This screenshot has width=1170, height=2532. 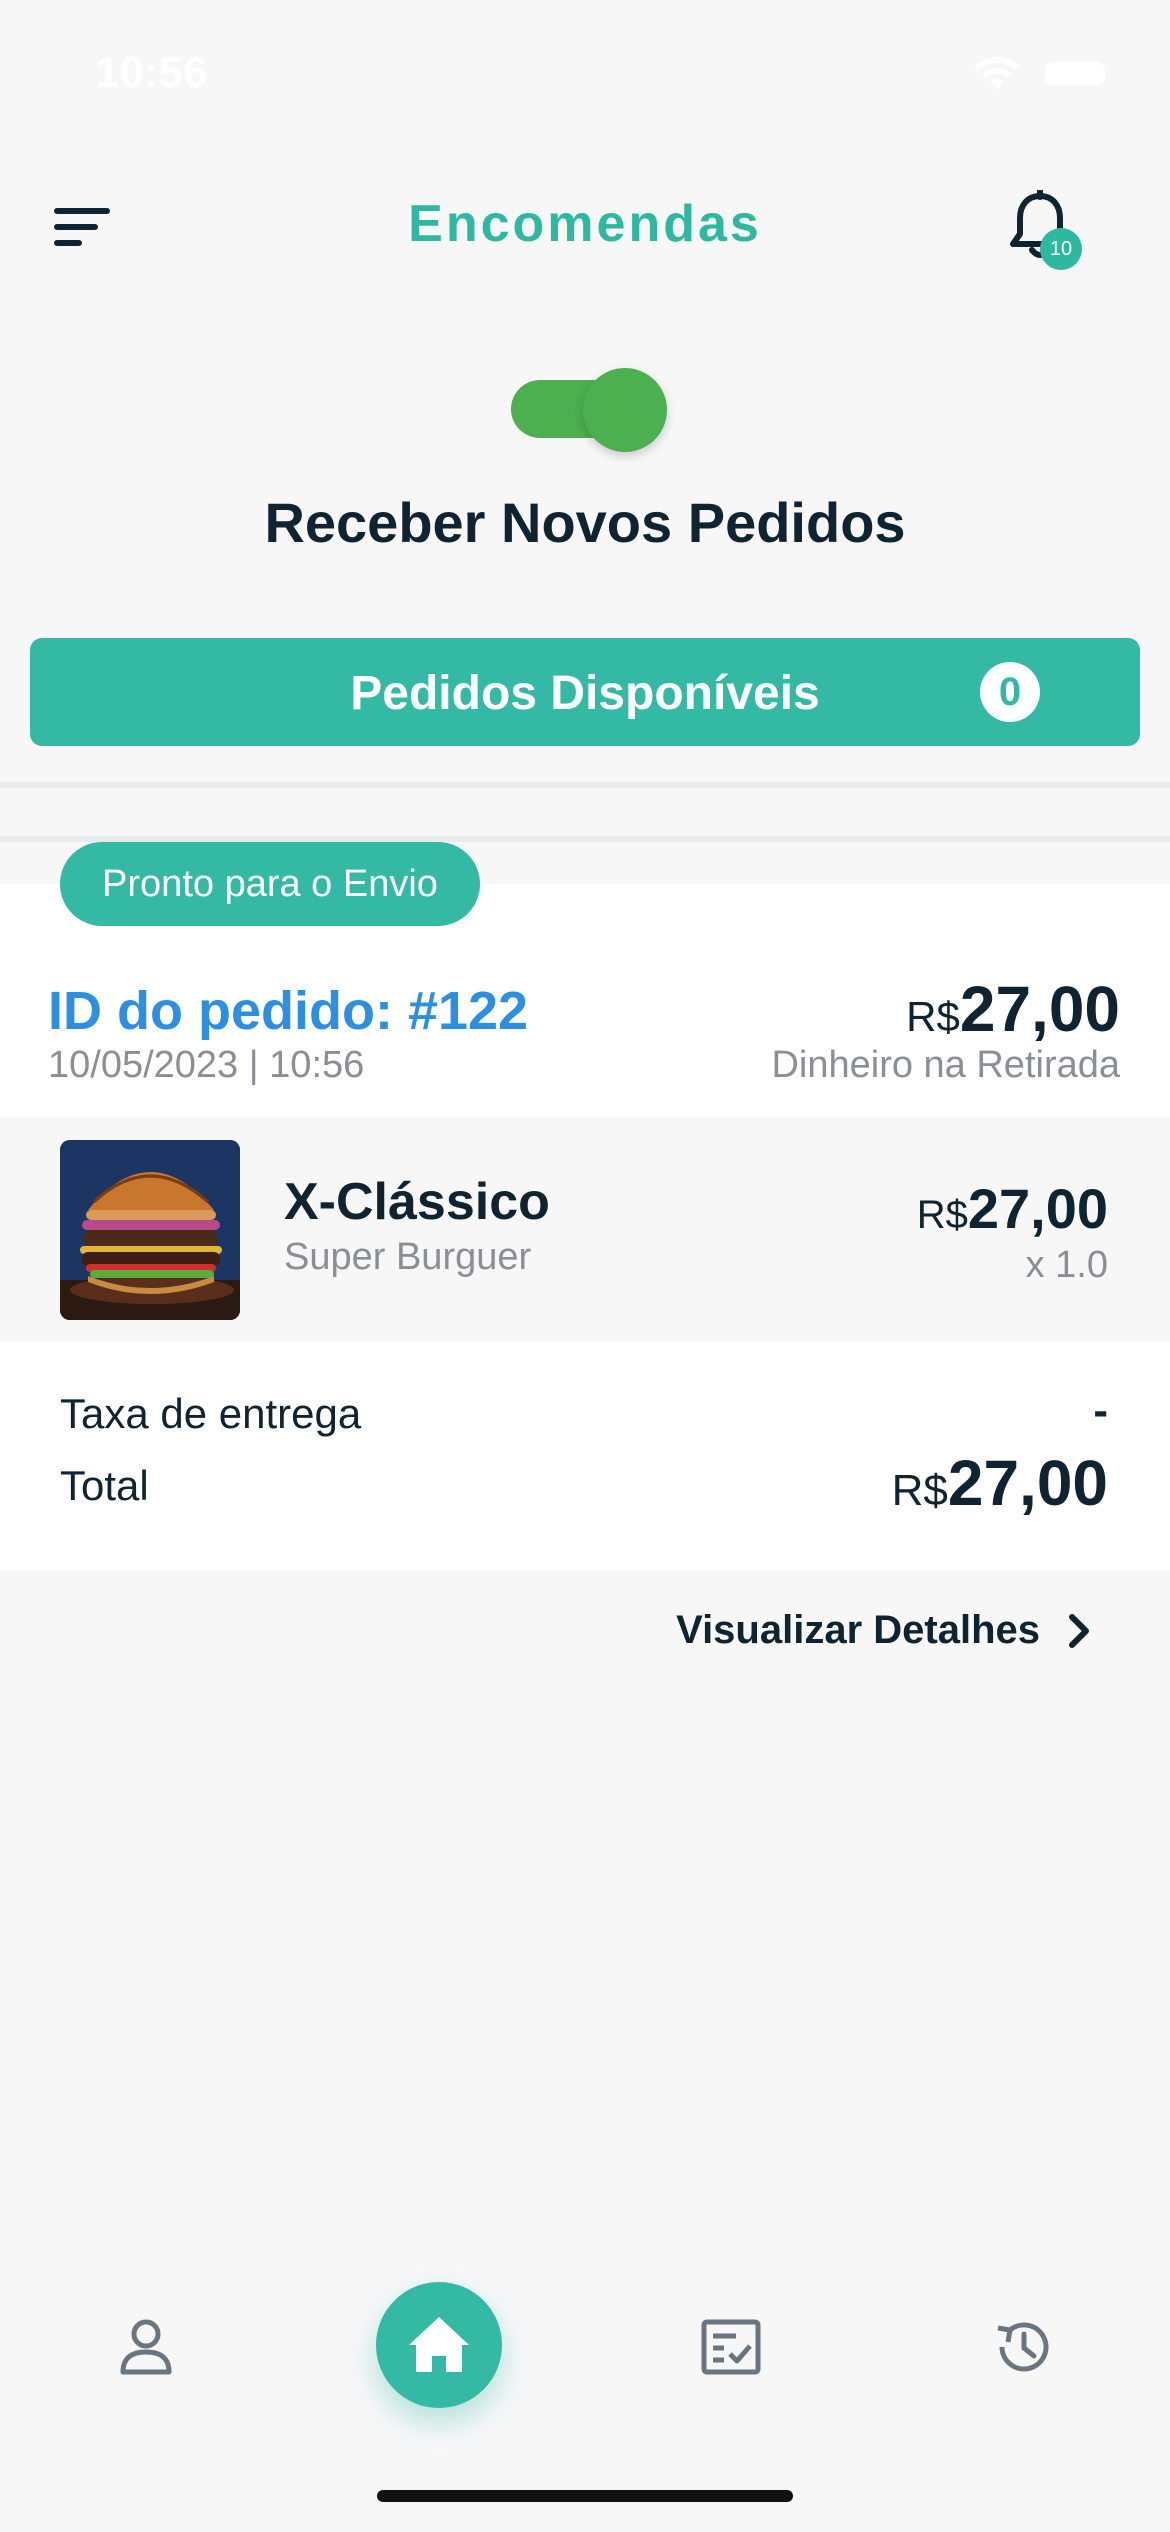 I want to click on tab-bar, so click(x=585, y=2350).